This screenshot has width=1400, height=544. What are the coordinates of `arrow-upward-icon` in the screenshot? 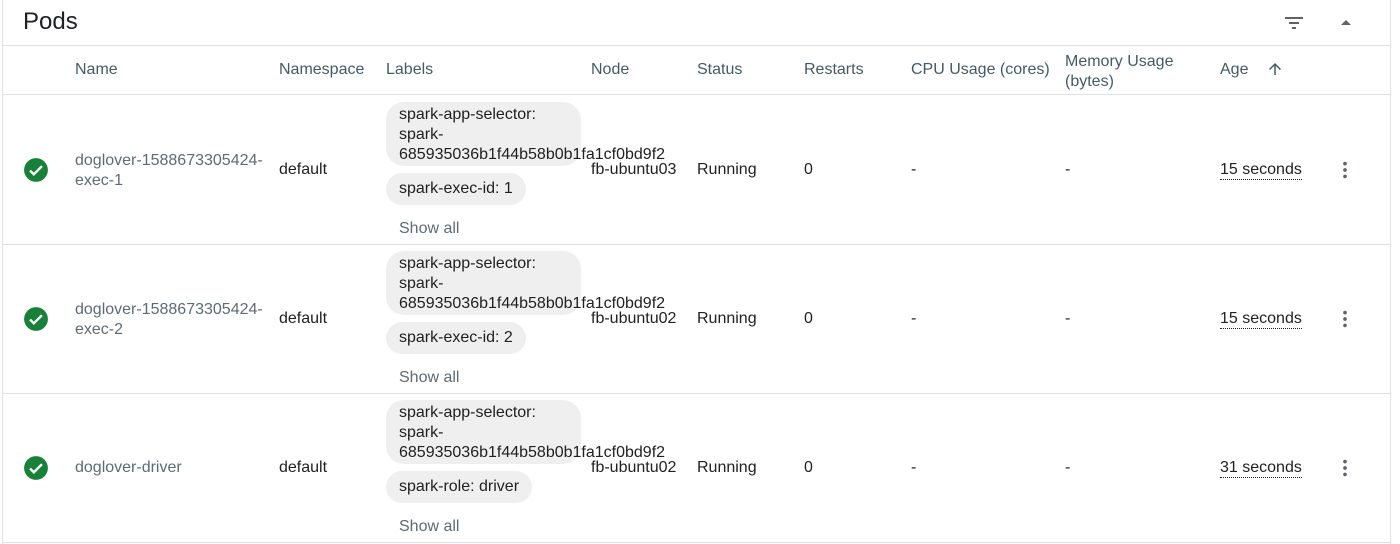 It's located at (1275, 69).